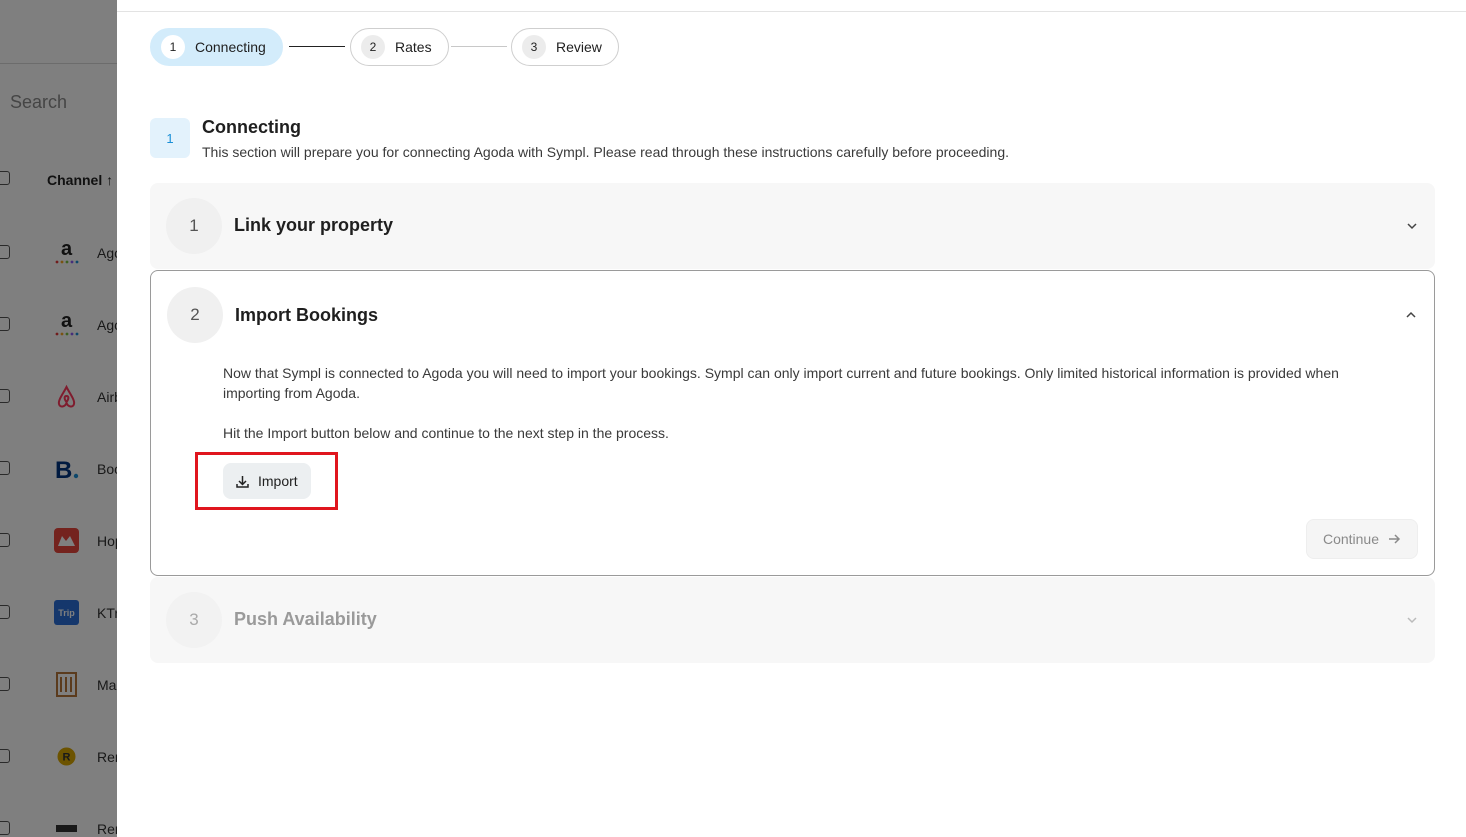 Image resolution: width=1466 pixels, height=837 pixels. What do you see at coordinates (791, 11) in the screenshot?
I see `panel-divider` at bounding box center [791, 11].